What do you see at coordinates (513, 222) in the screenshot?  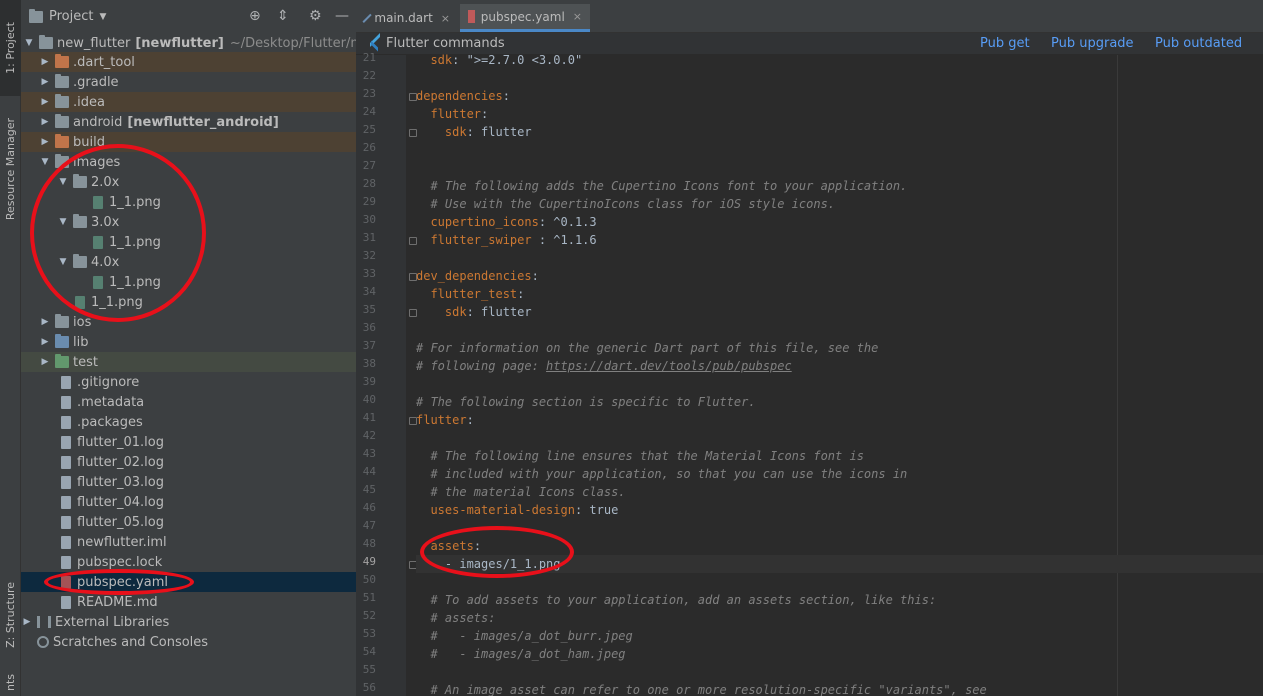 I see `code-line: cupertino_icons: ^0.1.3` at bounding box center [513, 222].